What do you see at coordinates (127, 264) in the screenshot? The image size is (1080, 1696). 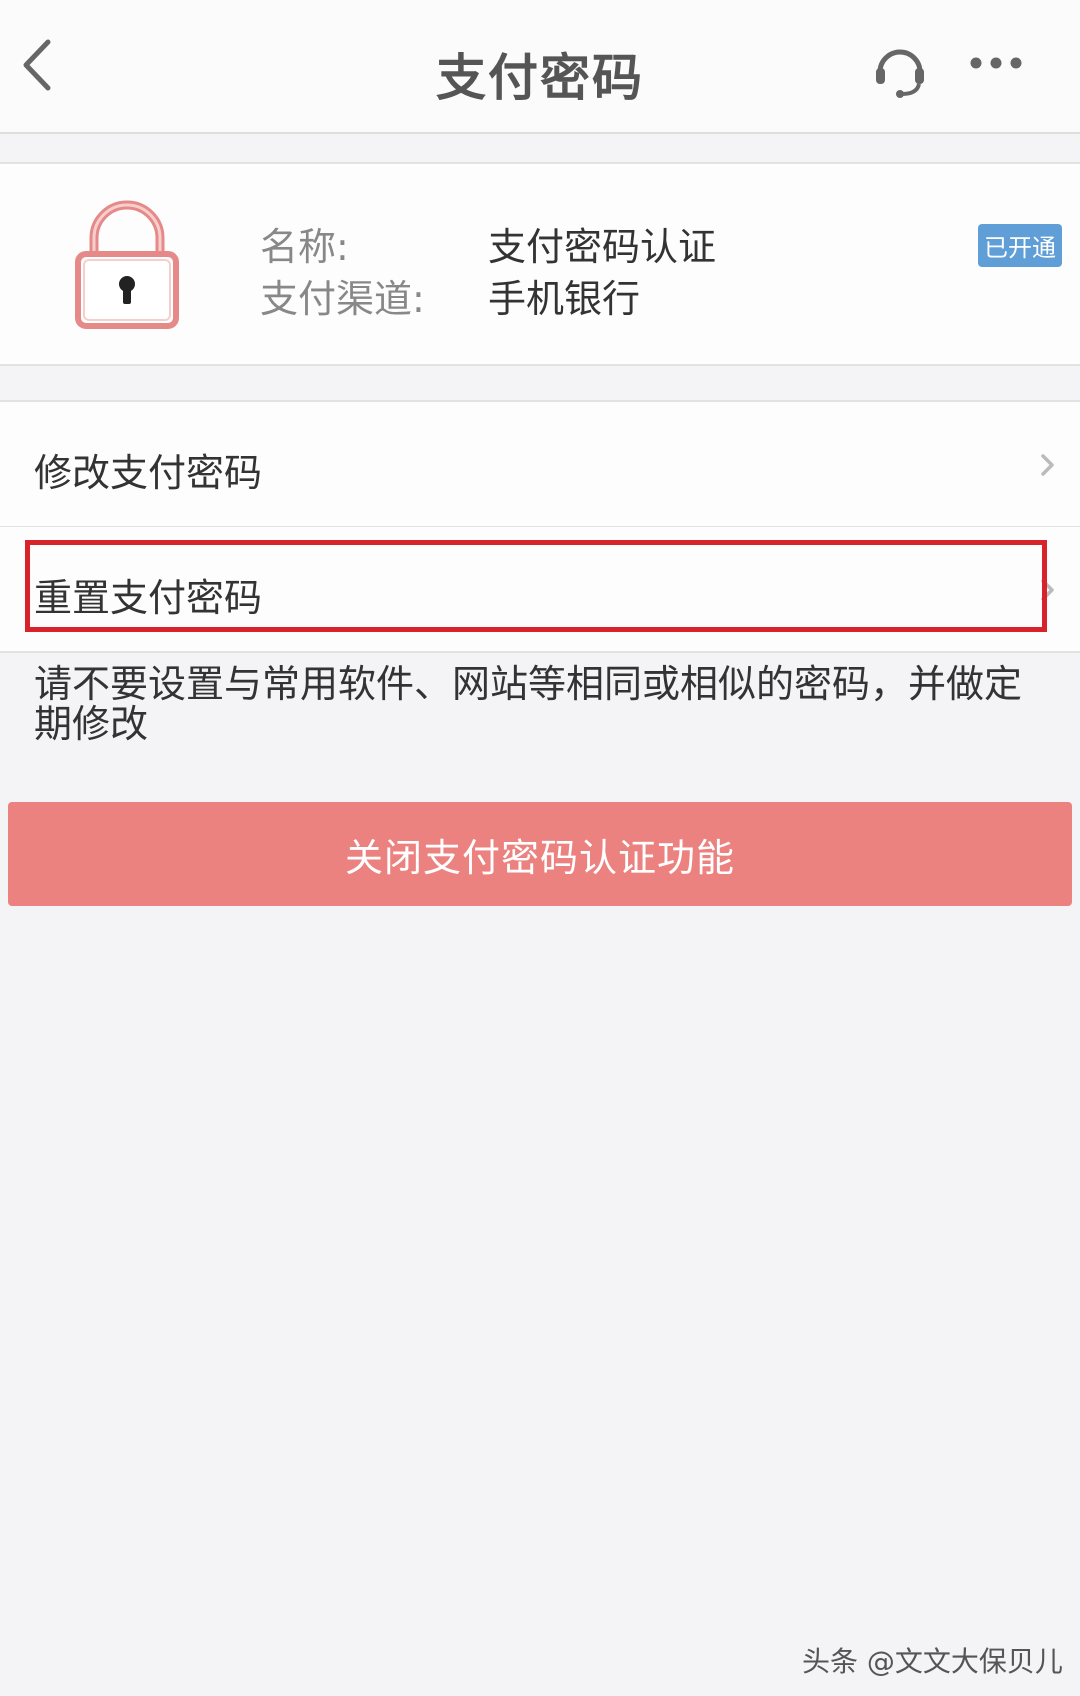 I see `lock-icon` at bounding box center [127, 264].